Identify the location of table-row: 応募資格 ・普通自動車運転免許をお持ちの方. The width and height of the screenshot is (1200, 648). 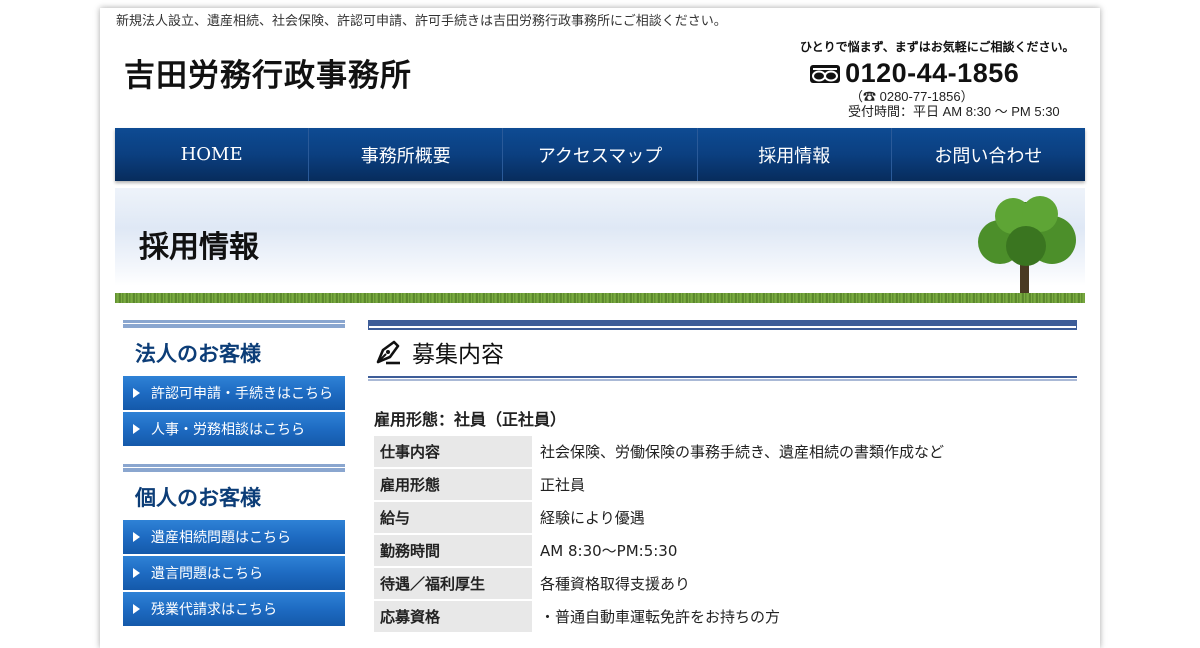
(662, 616).